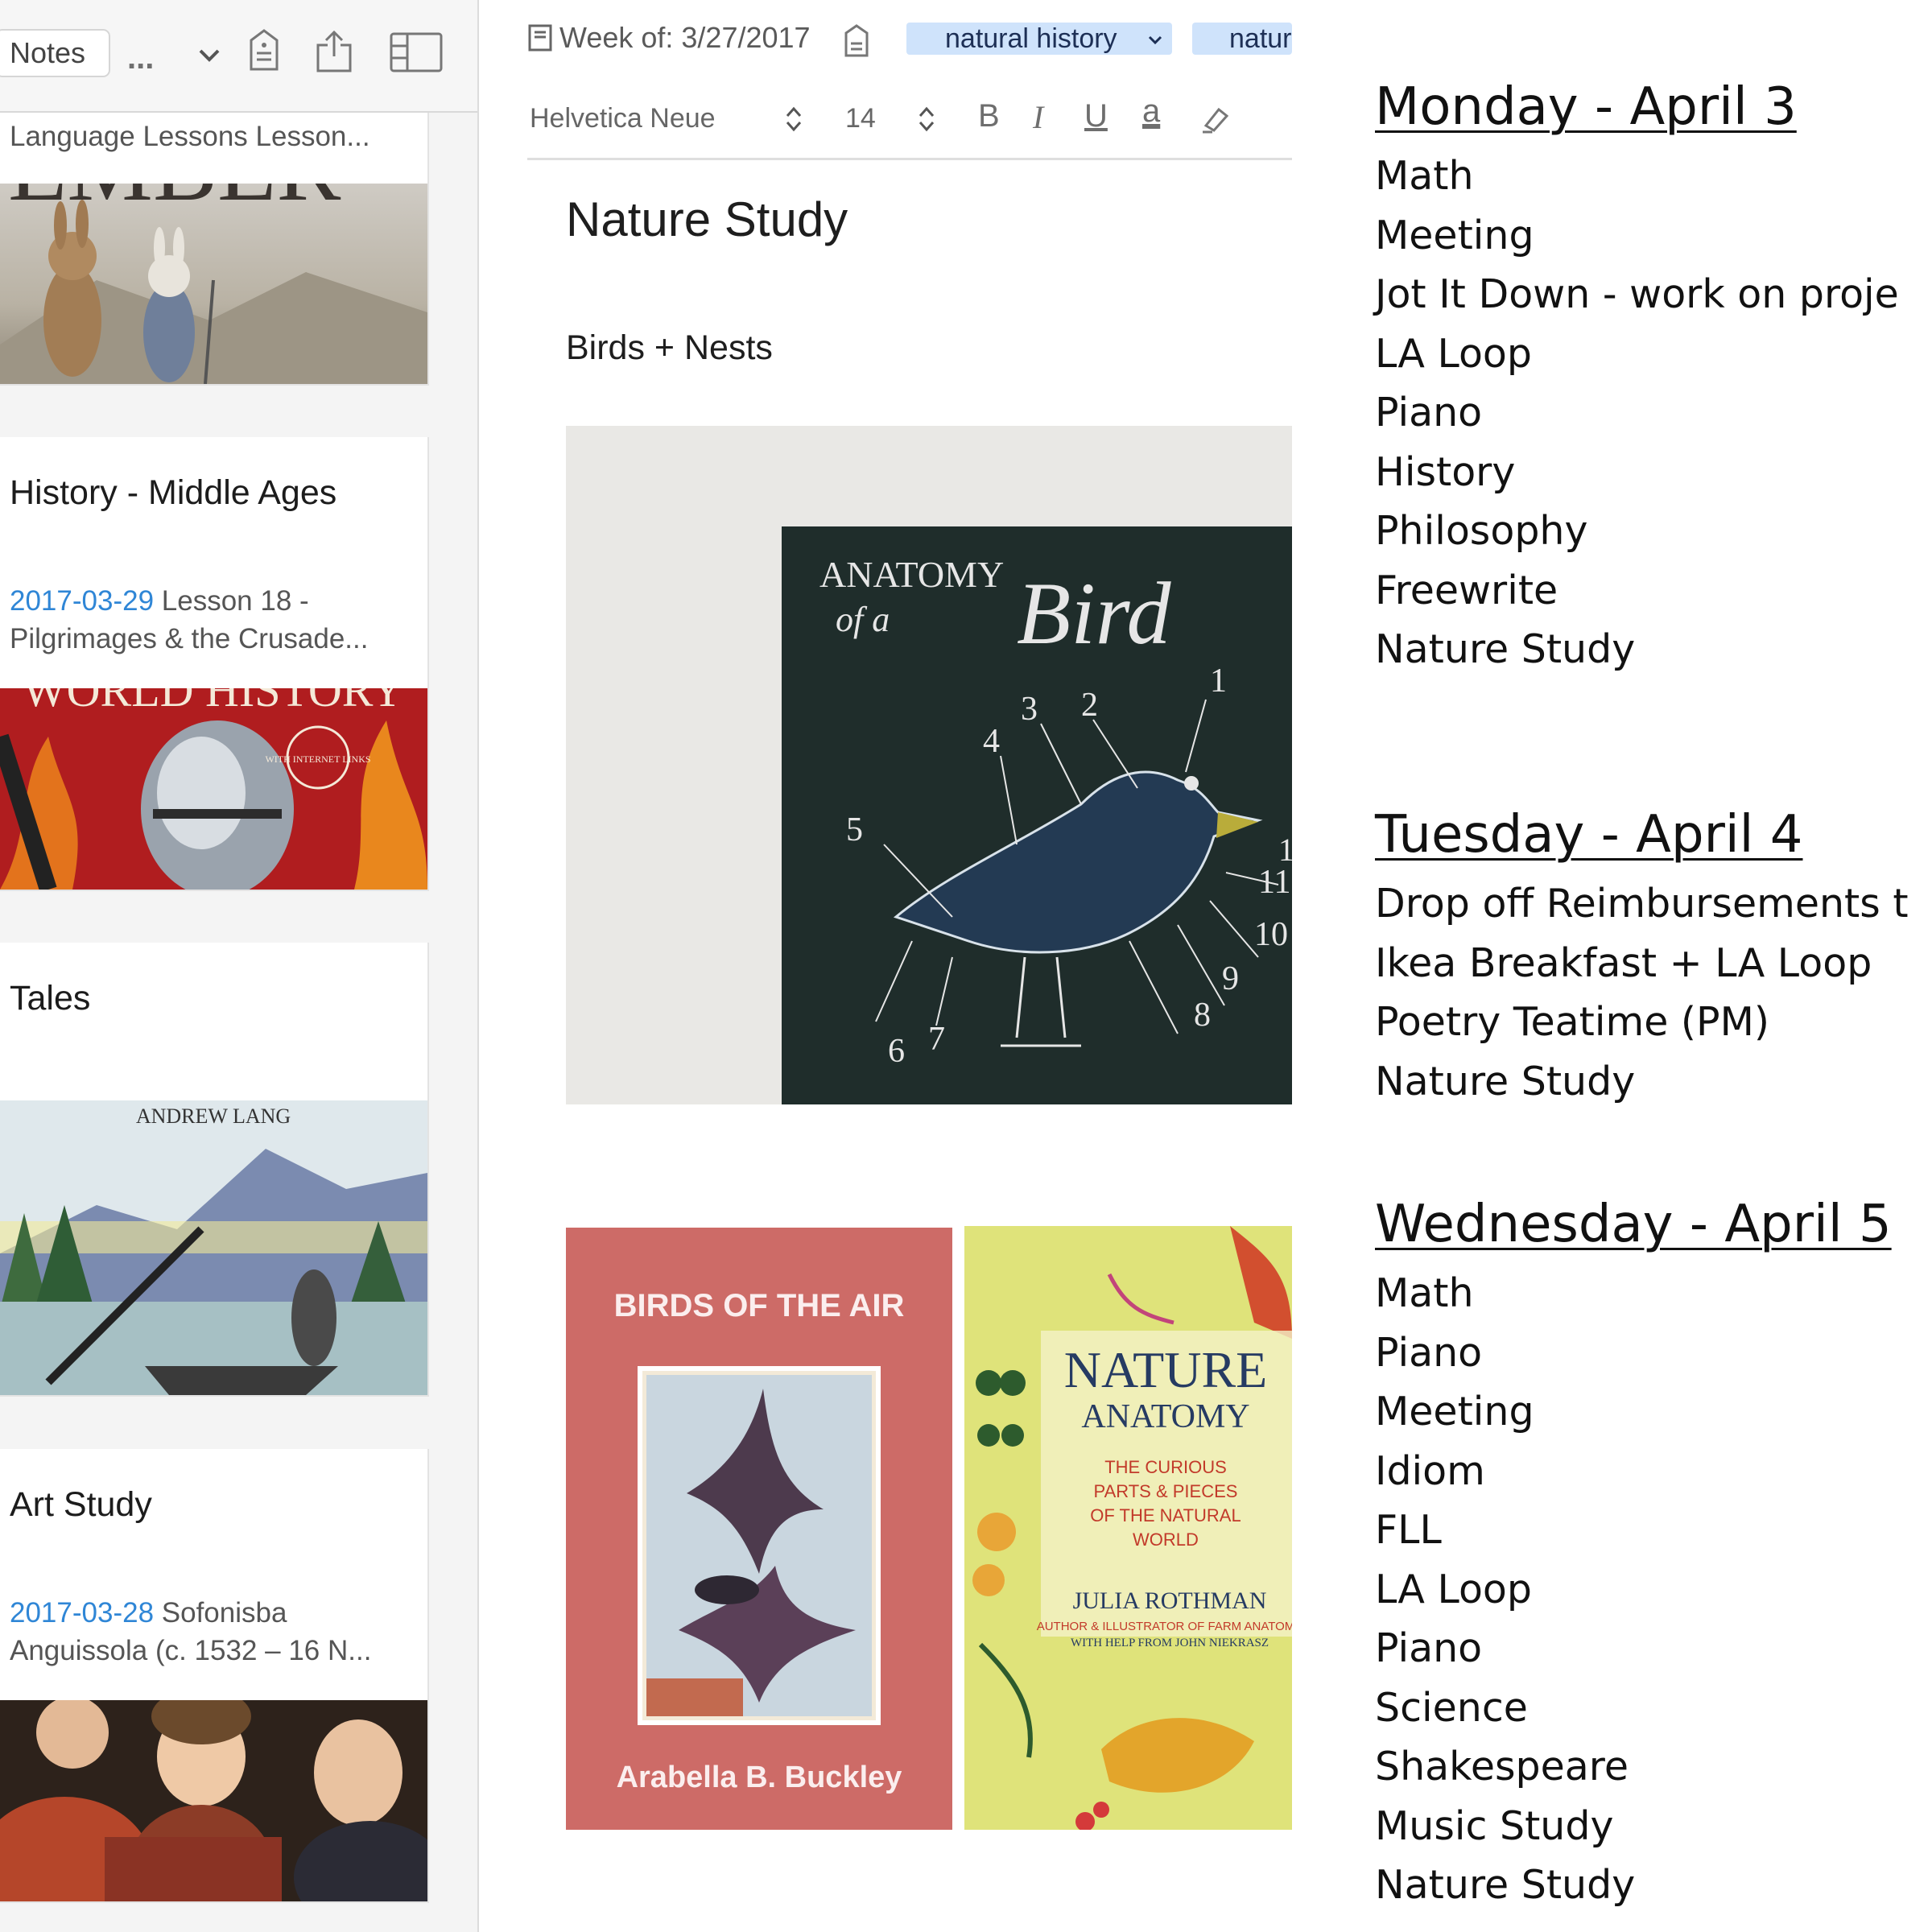 This screenshot has width=1932, height=1932. I want to click on schedule-item: Philosophy, so click(1481, 531).